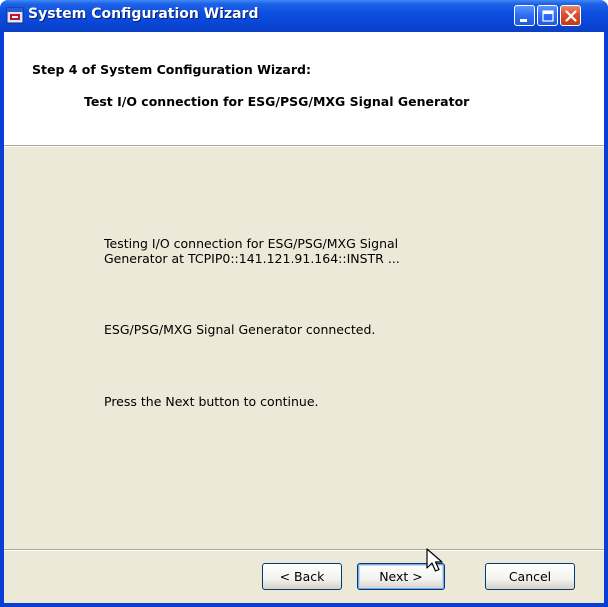  I want to click on header-divider-highlight, so click(304, 146).